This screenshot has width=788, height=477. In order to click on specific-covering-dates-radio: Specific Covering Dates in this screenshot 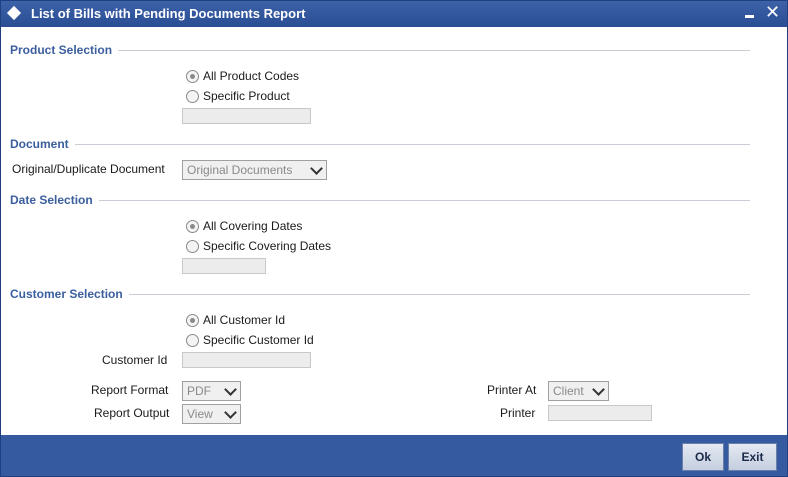, I will do `click(258, 246)`.